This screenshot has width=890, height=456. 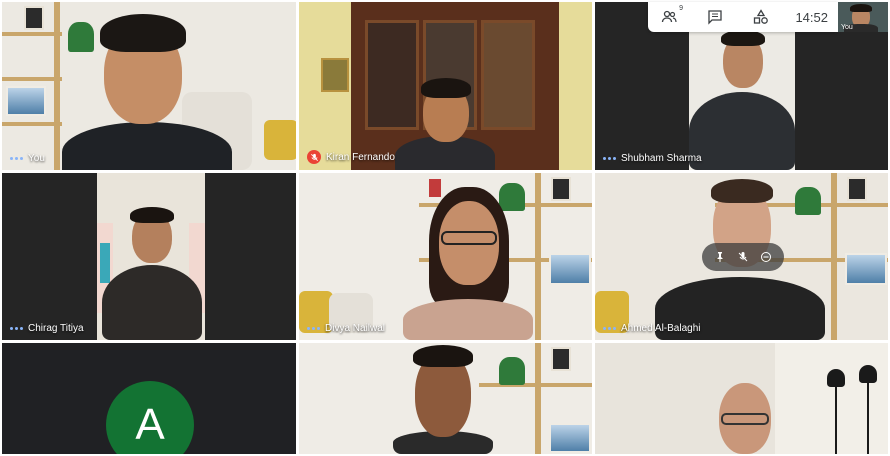 What do you see at coordinates (150, 417) in the screenshot?
I see `avatar: A` at bounding box center [150, 417].